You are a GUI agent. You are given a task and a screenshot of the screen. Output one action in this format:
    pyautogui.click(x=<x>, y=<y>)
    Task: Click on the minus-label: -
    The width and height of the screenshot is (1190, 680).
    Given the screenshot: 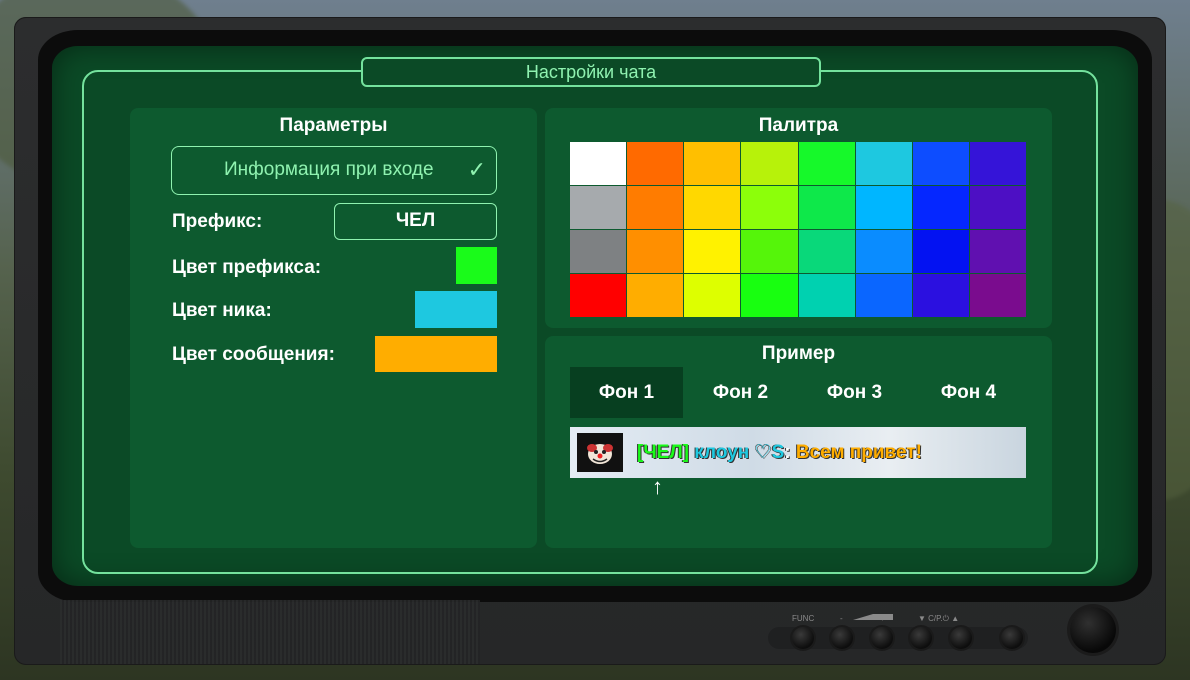 What is the action you would take?
    pyautogui.click(x=841, y=618)
    